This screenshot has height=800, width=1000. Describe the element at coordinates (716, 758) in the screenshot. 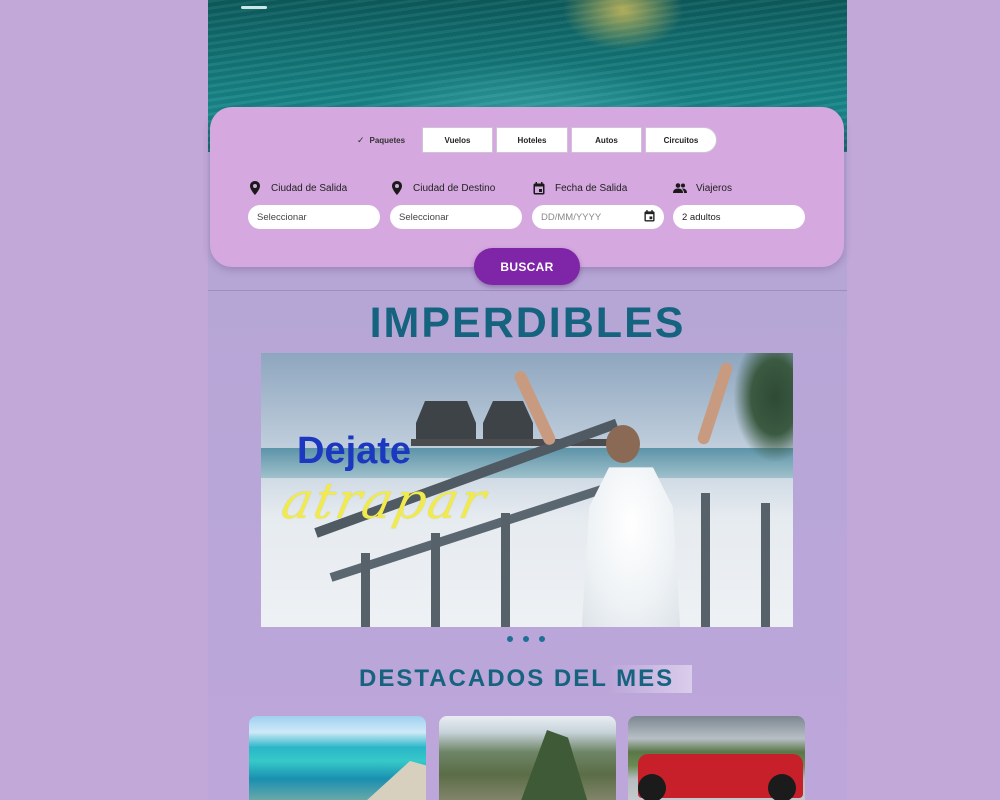

I see `destination-card-formula-one` at that location.